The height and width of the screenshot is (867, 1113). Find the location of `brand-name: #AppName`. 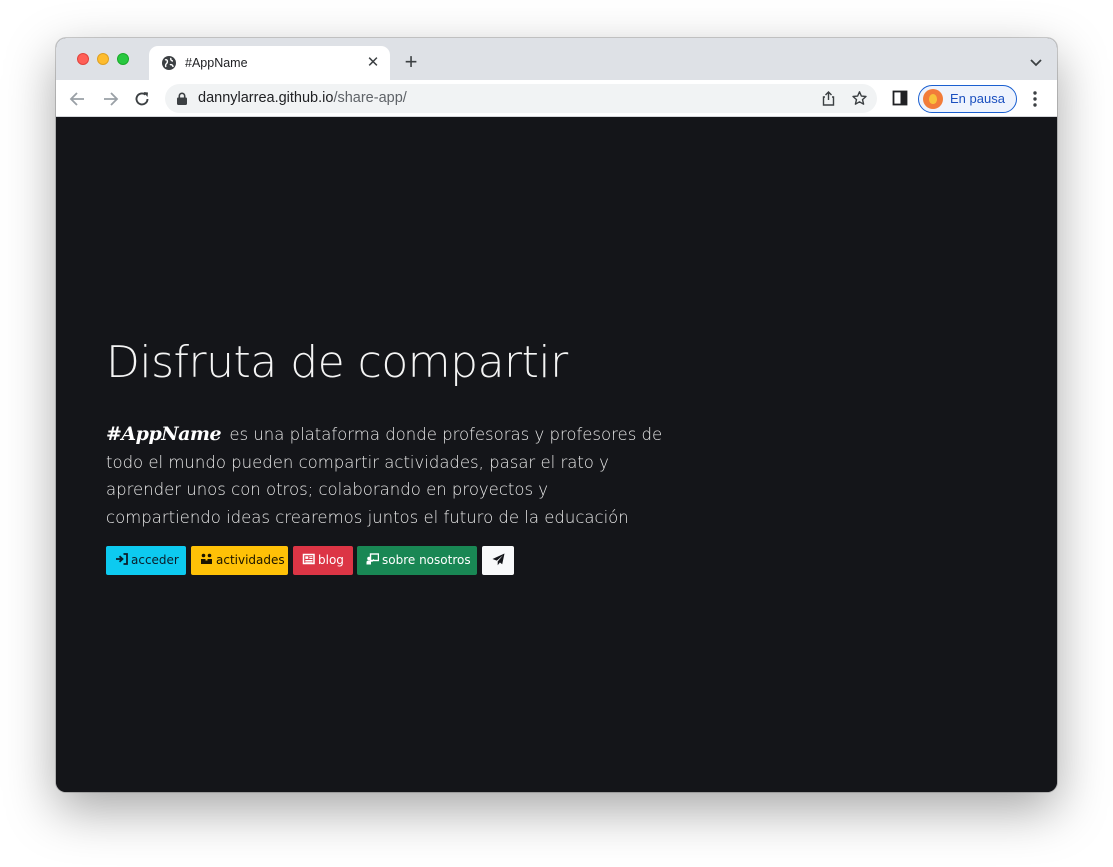

brand-name: #AppName is located at coordinates (164, 434).